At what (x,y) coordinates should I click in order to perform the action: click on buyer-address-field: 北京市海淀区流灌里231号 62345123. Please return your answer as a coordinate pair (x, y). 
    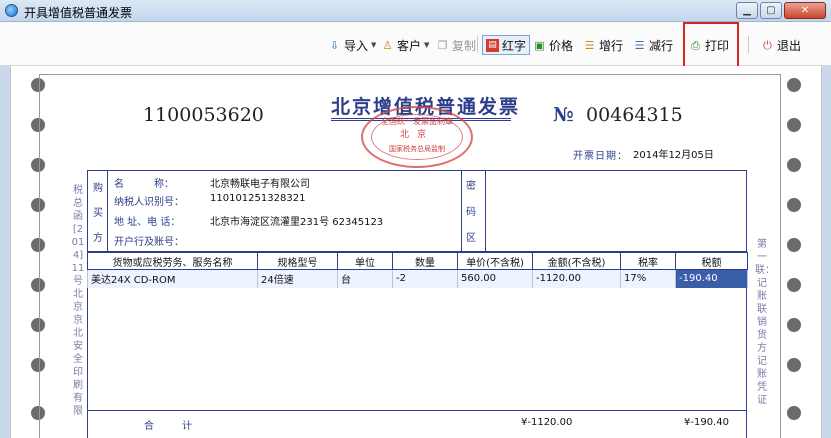
    Looking at the image, I should click on (296, 220).